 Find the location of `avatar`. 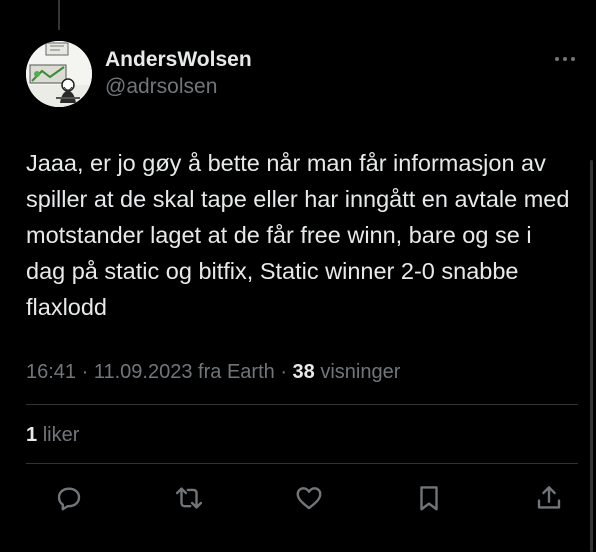

avatar is located at coordinates (59, 74).